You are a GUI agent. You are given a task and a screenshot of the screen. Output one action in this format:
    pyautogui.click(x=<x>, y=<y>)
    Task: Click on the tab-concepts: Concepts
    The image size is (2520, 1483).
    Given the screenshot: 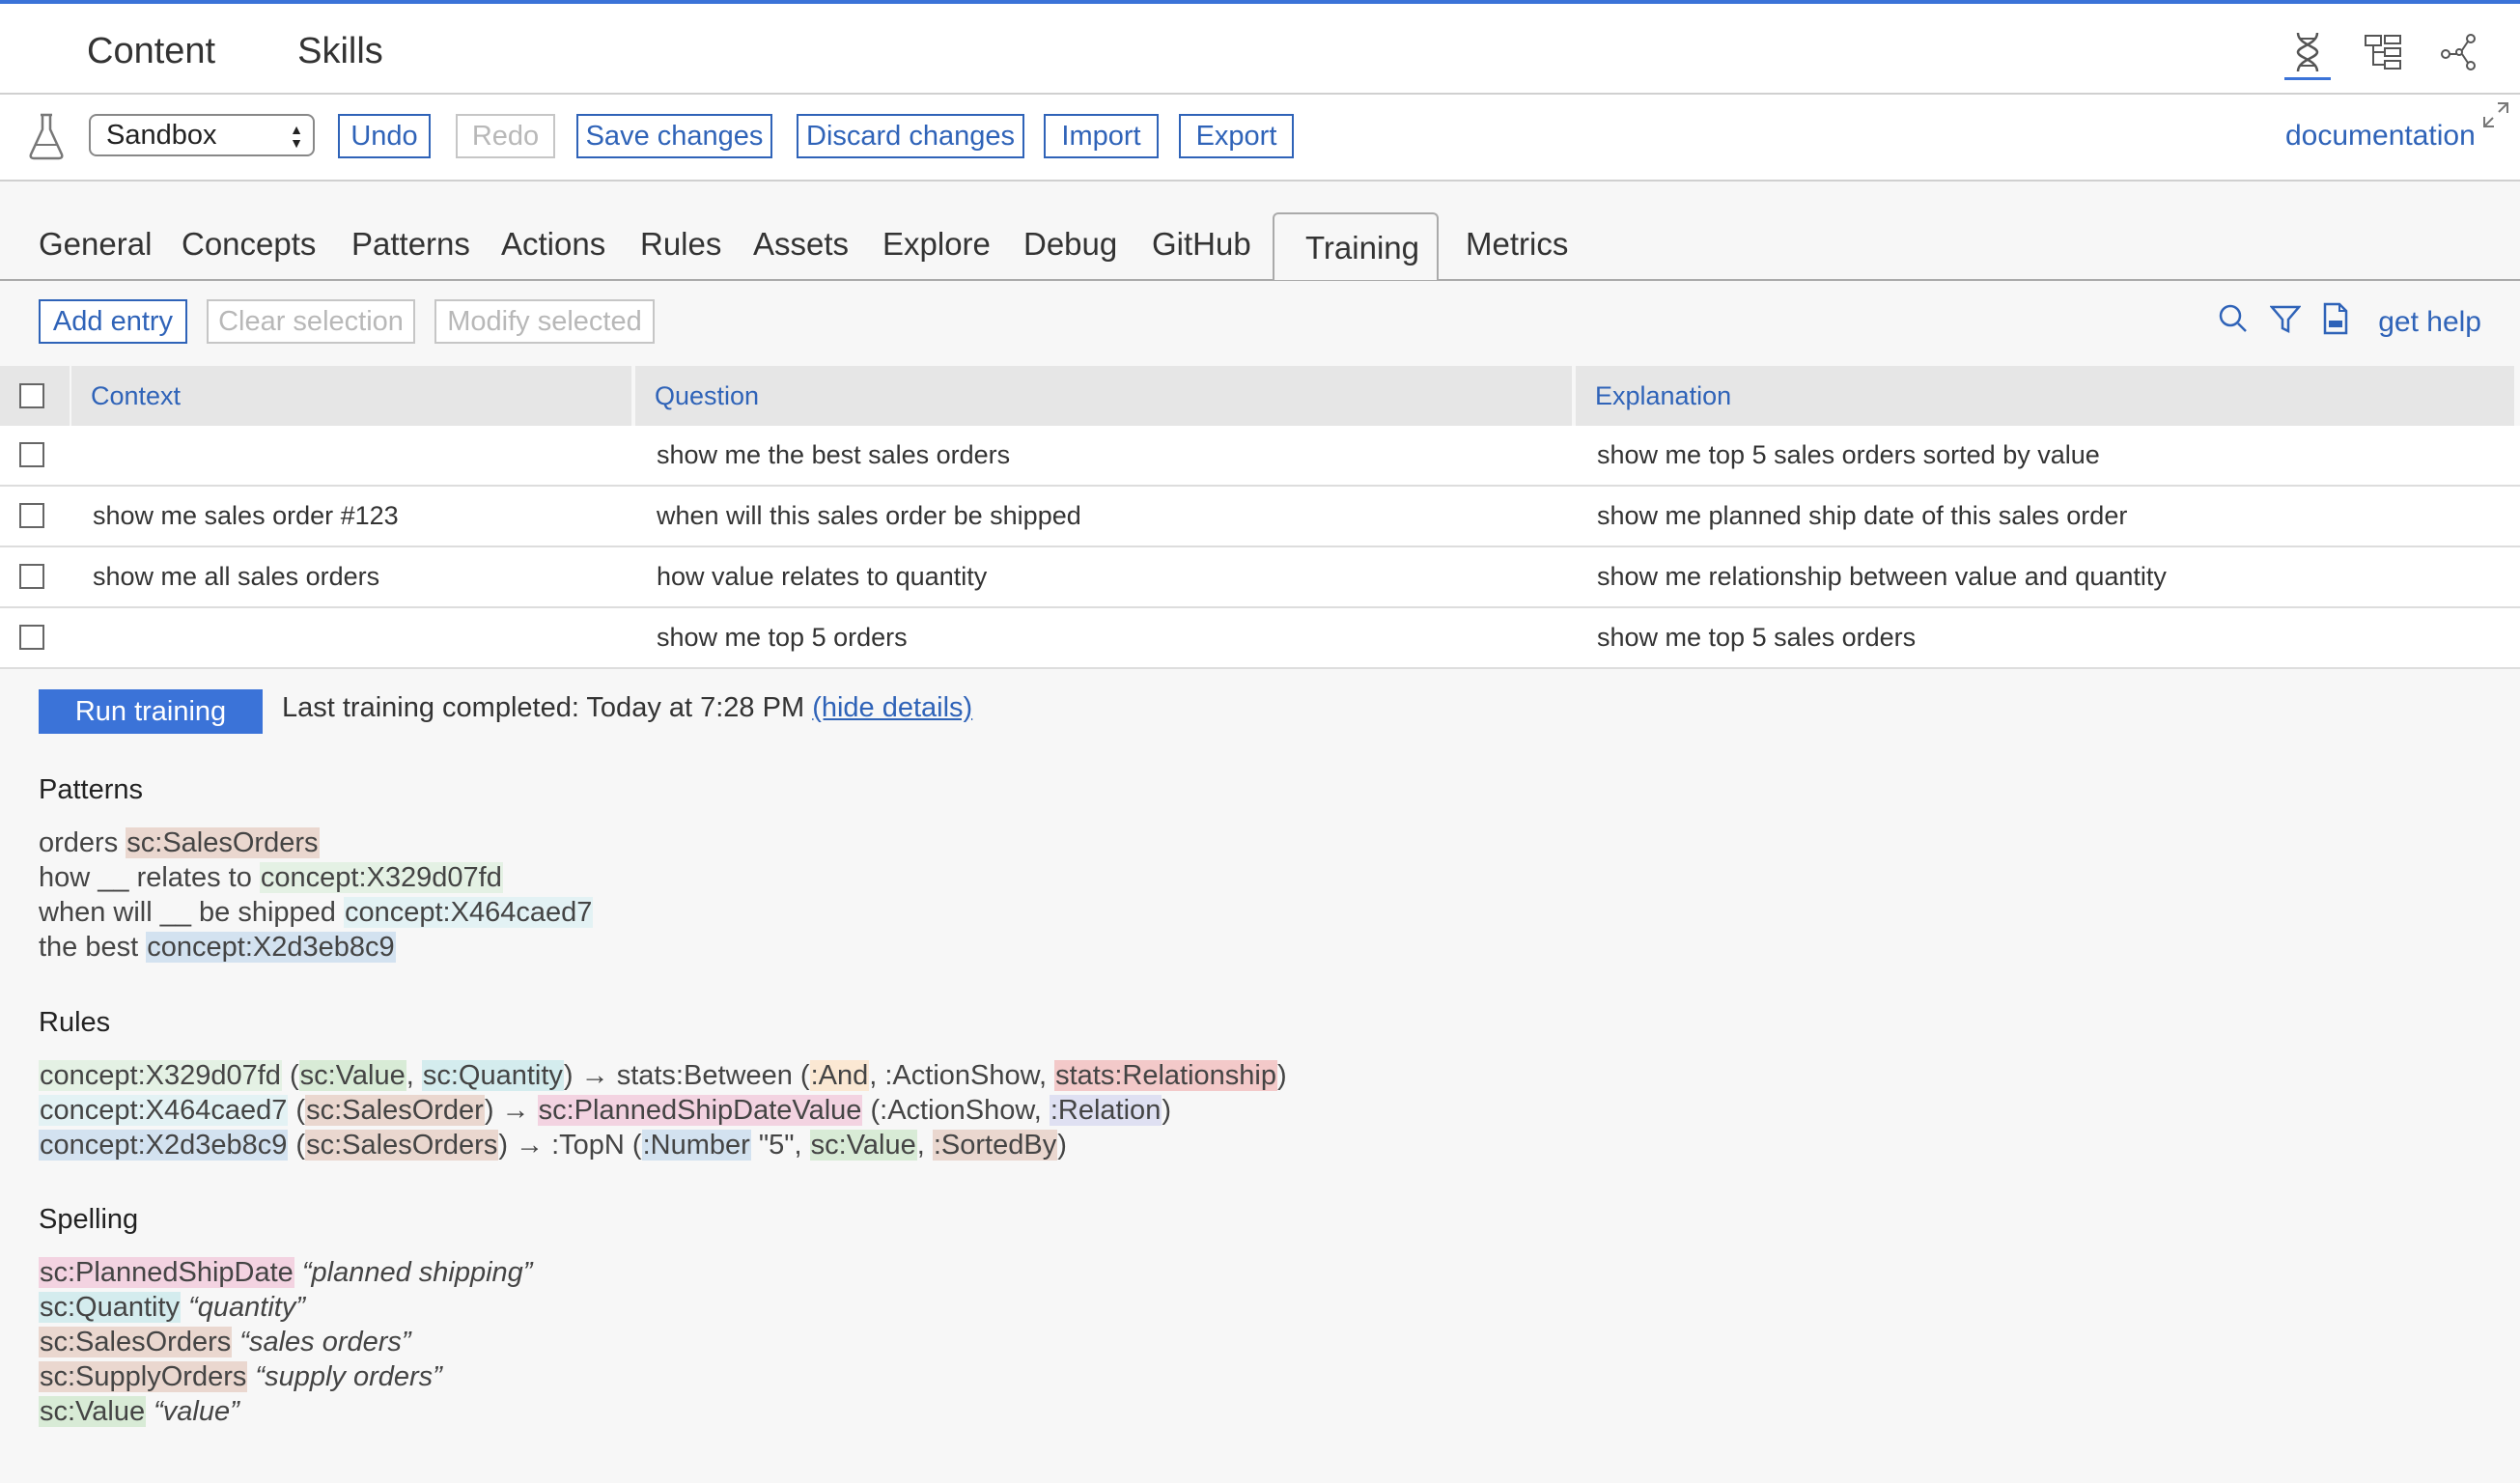 What is the action you would take?
    pyautogui.click(x=249, y=244)
    